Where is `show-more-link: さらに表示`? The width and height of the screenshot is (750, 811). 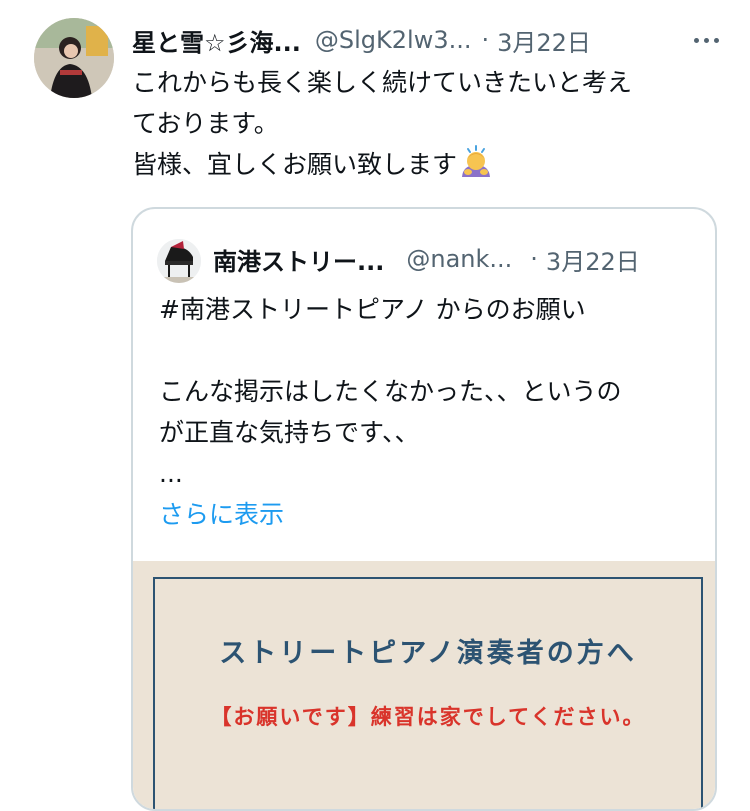
show-more-link: さらに表示 is located at coordinates (429, 514).